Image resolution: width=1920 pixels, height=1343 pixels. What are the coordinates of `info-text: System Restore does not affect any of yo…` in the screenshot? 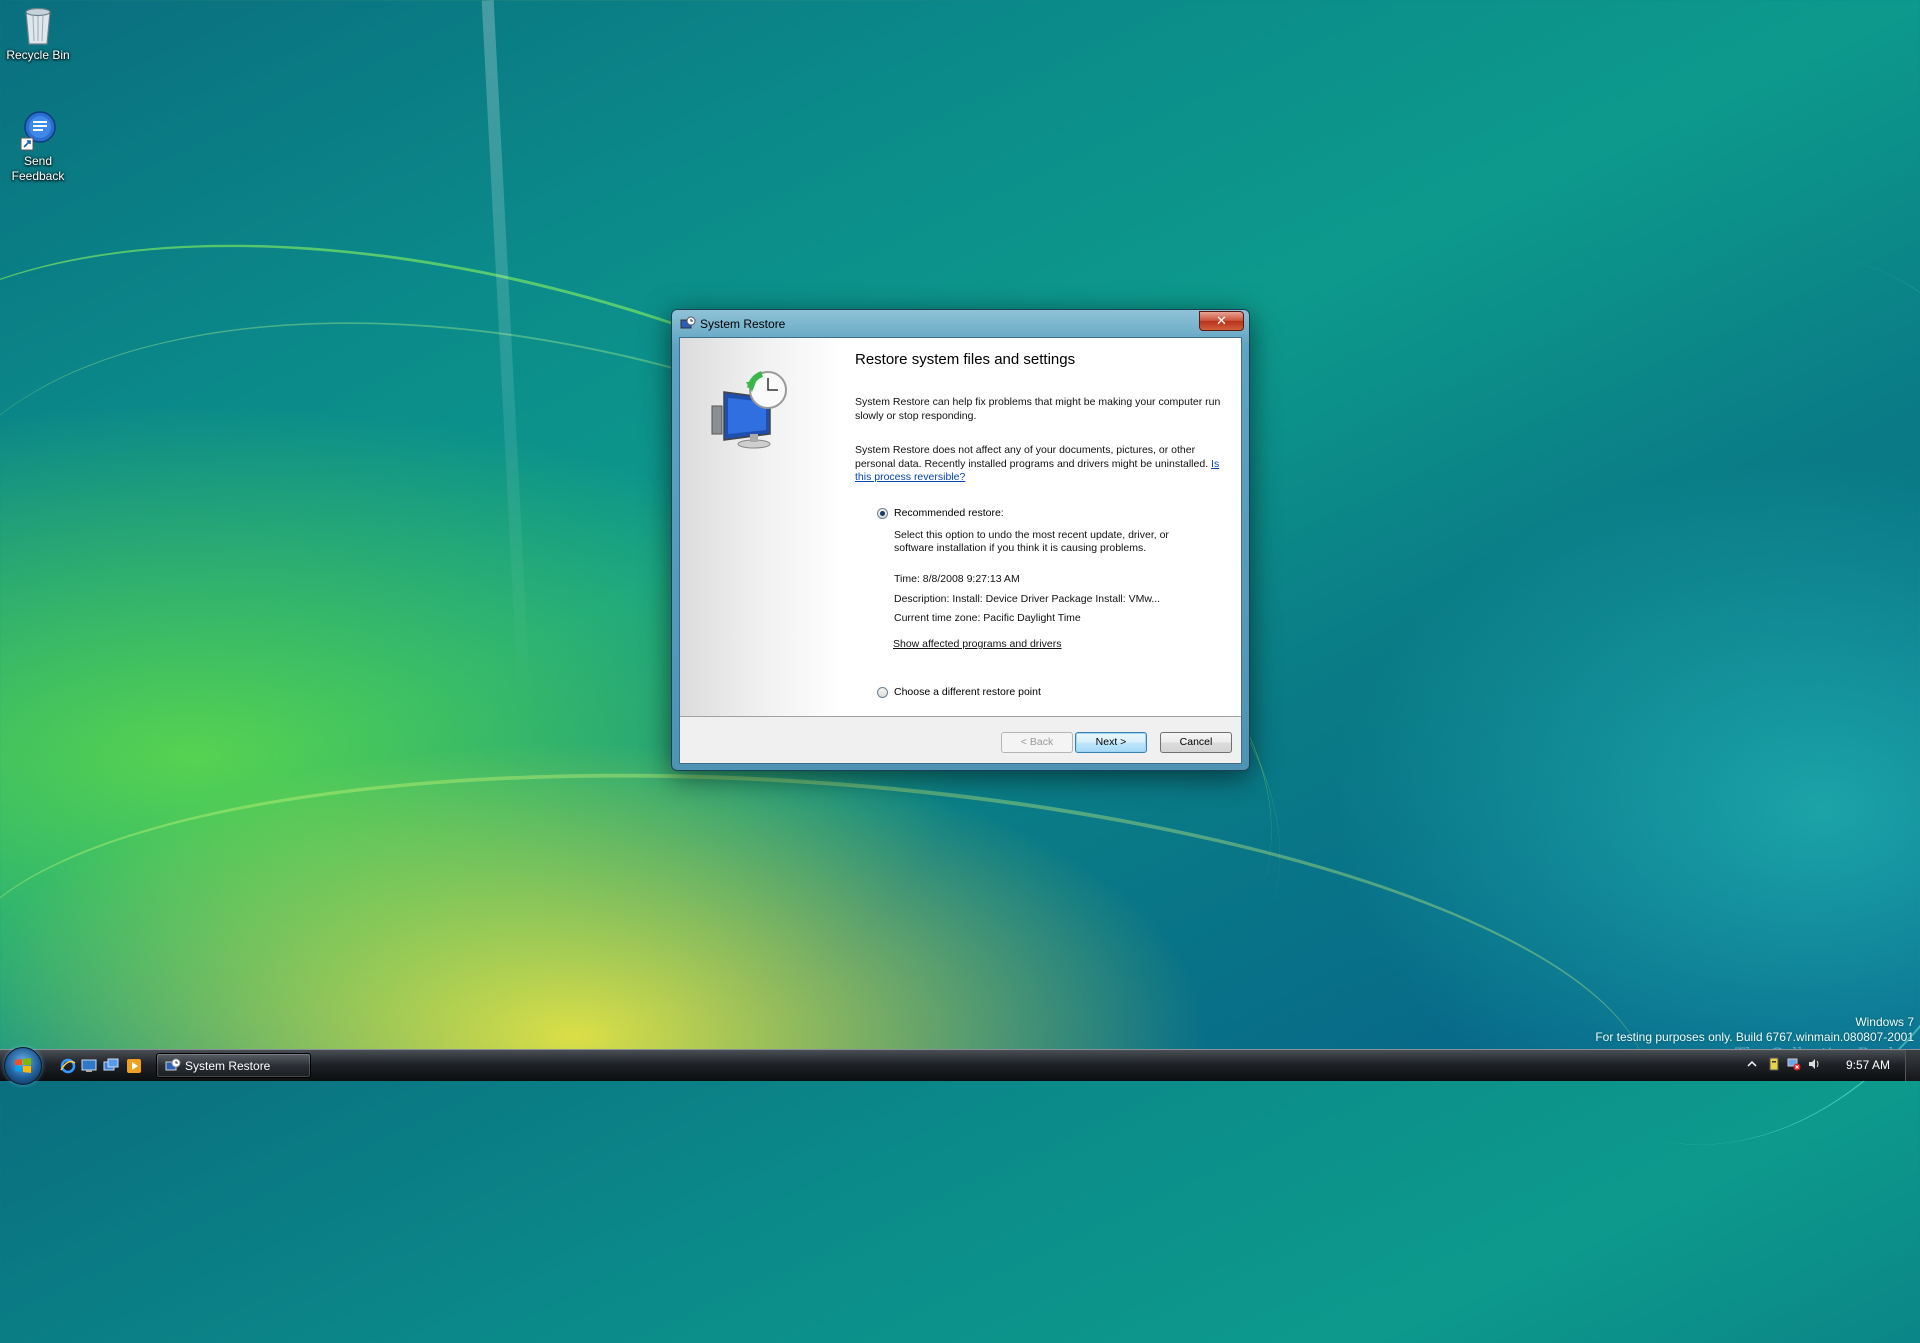 It's located at (1040, 464).